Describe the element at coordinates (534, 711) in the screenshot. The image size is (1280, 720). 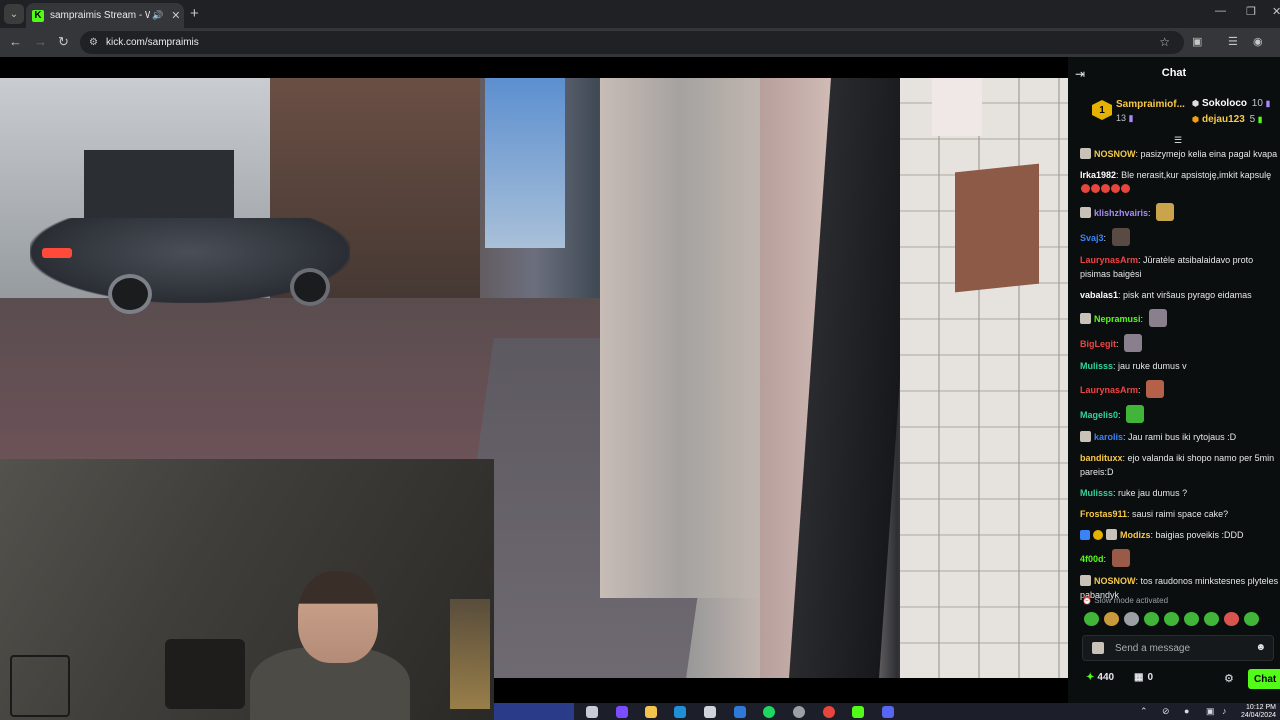
I see `taskbar-search-box` at that location.